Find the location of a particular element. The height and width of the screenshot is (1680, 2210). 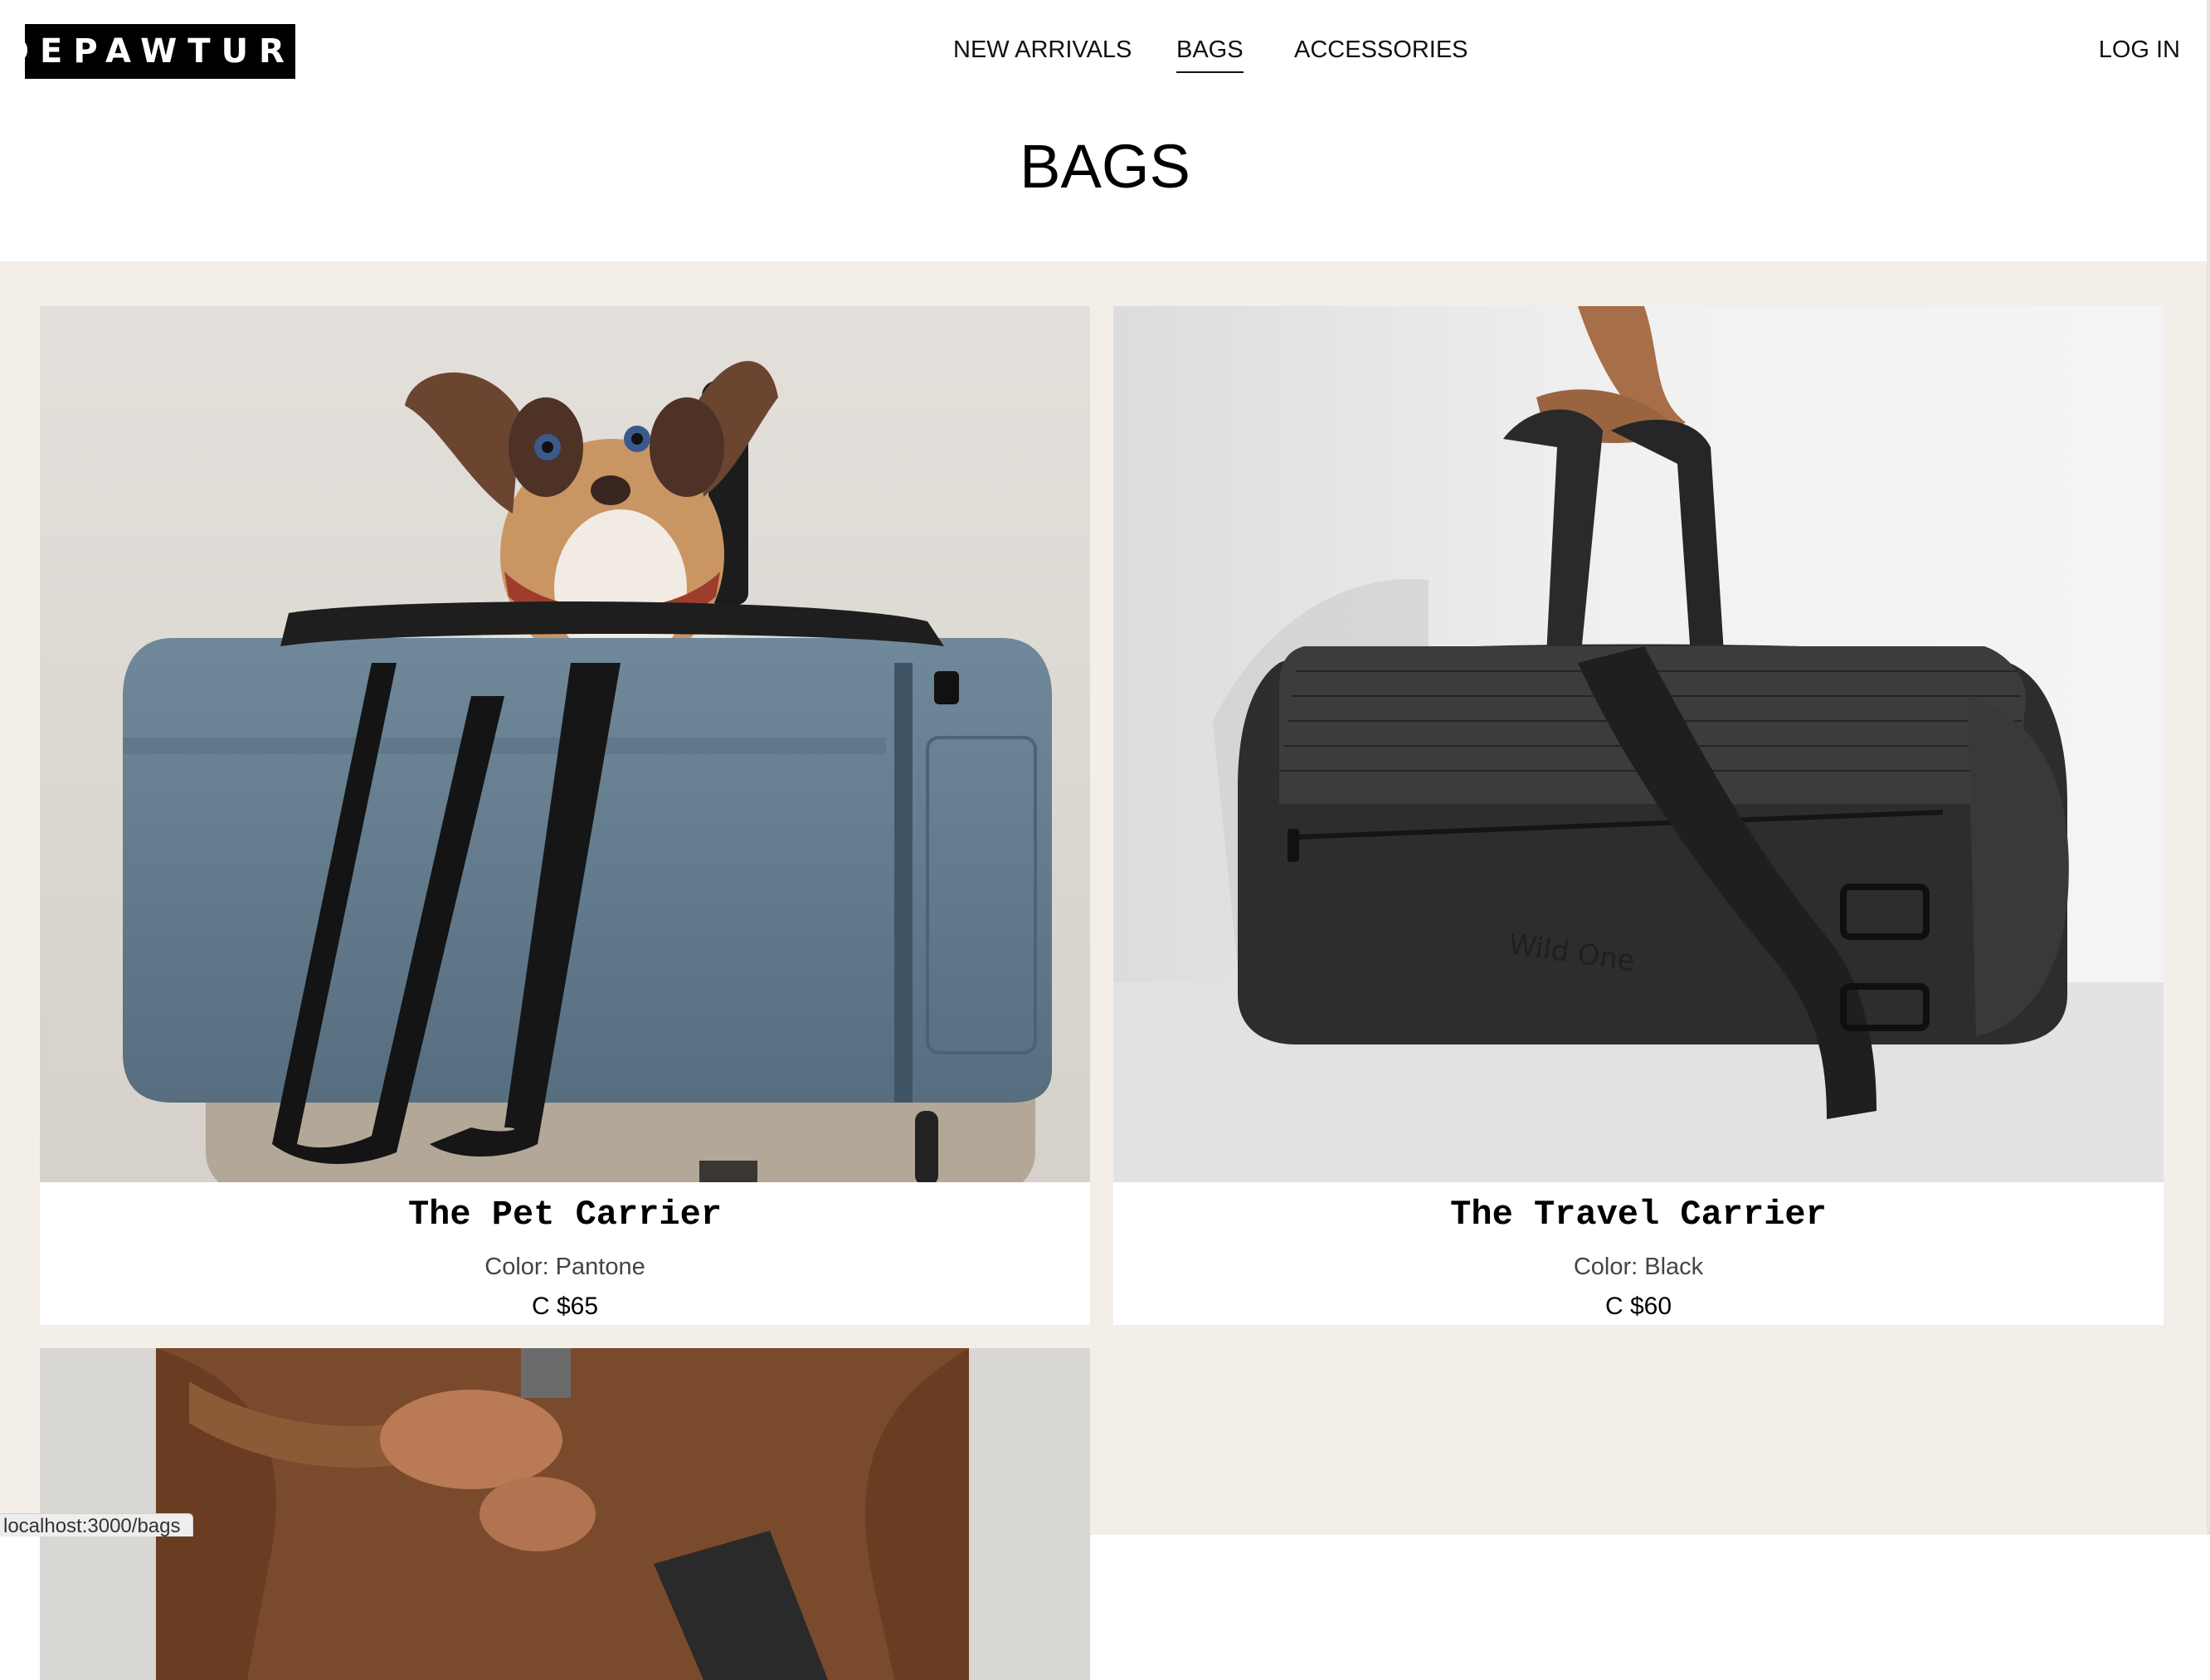

login-link: LOG IN is located at coordinates (2139, 49).